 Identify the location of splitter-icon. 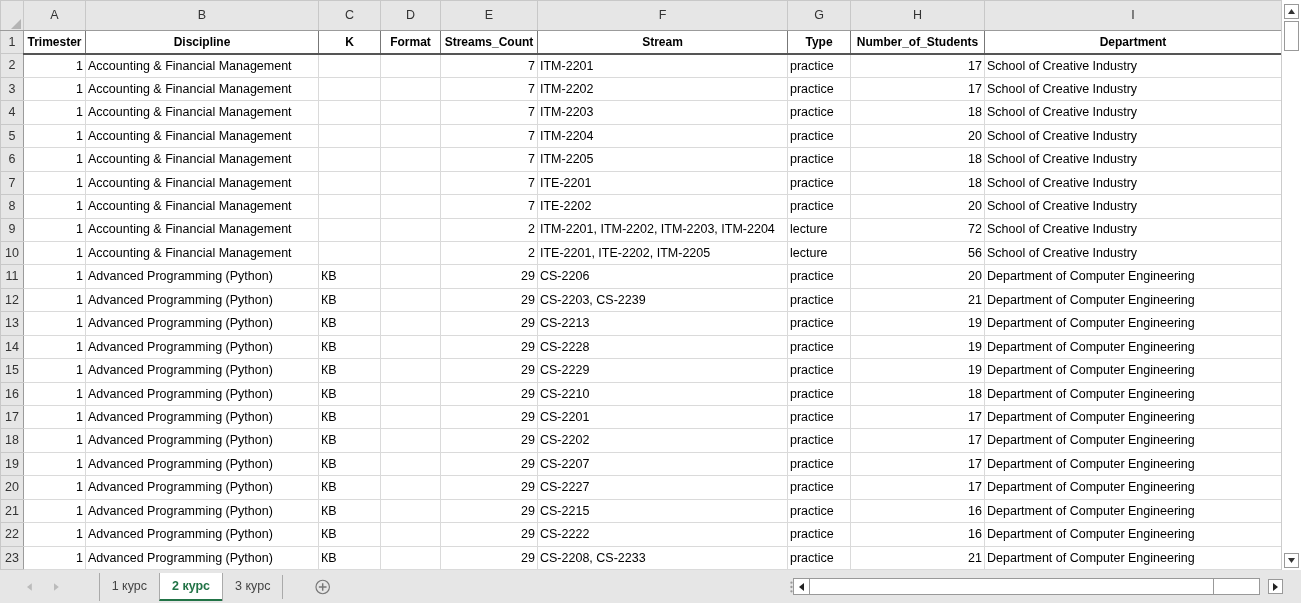
(791, 586).